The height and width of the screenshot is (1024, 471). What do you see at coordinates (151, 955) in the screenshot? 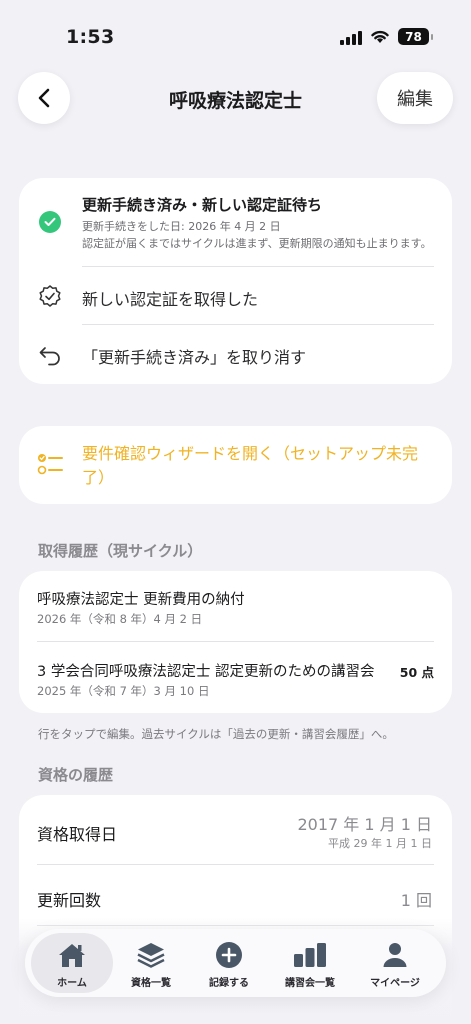
I see `stack-icon` at bounding box center [151, 955].